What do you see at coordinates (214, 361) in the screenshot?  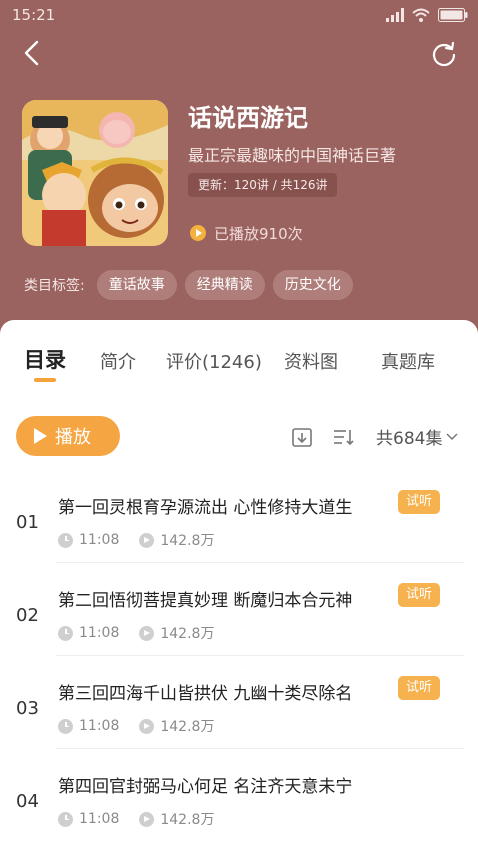 I see `tab-reviews: 评价(1246)` at bounding box center [214, 361].